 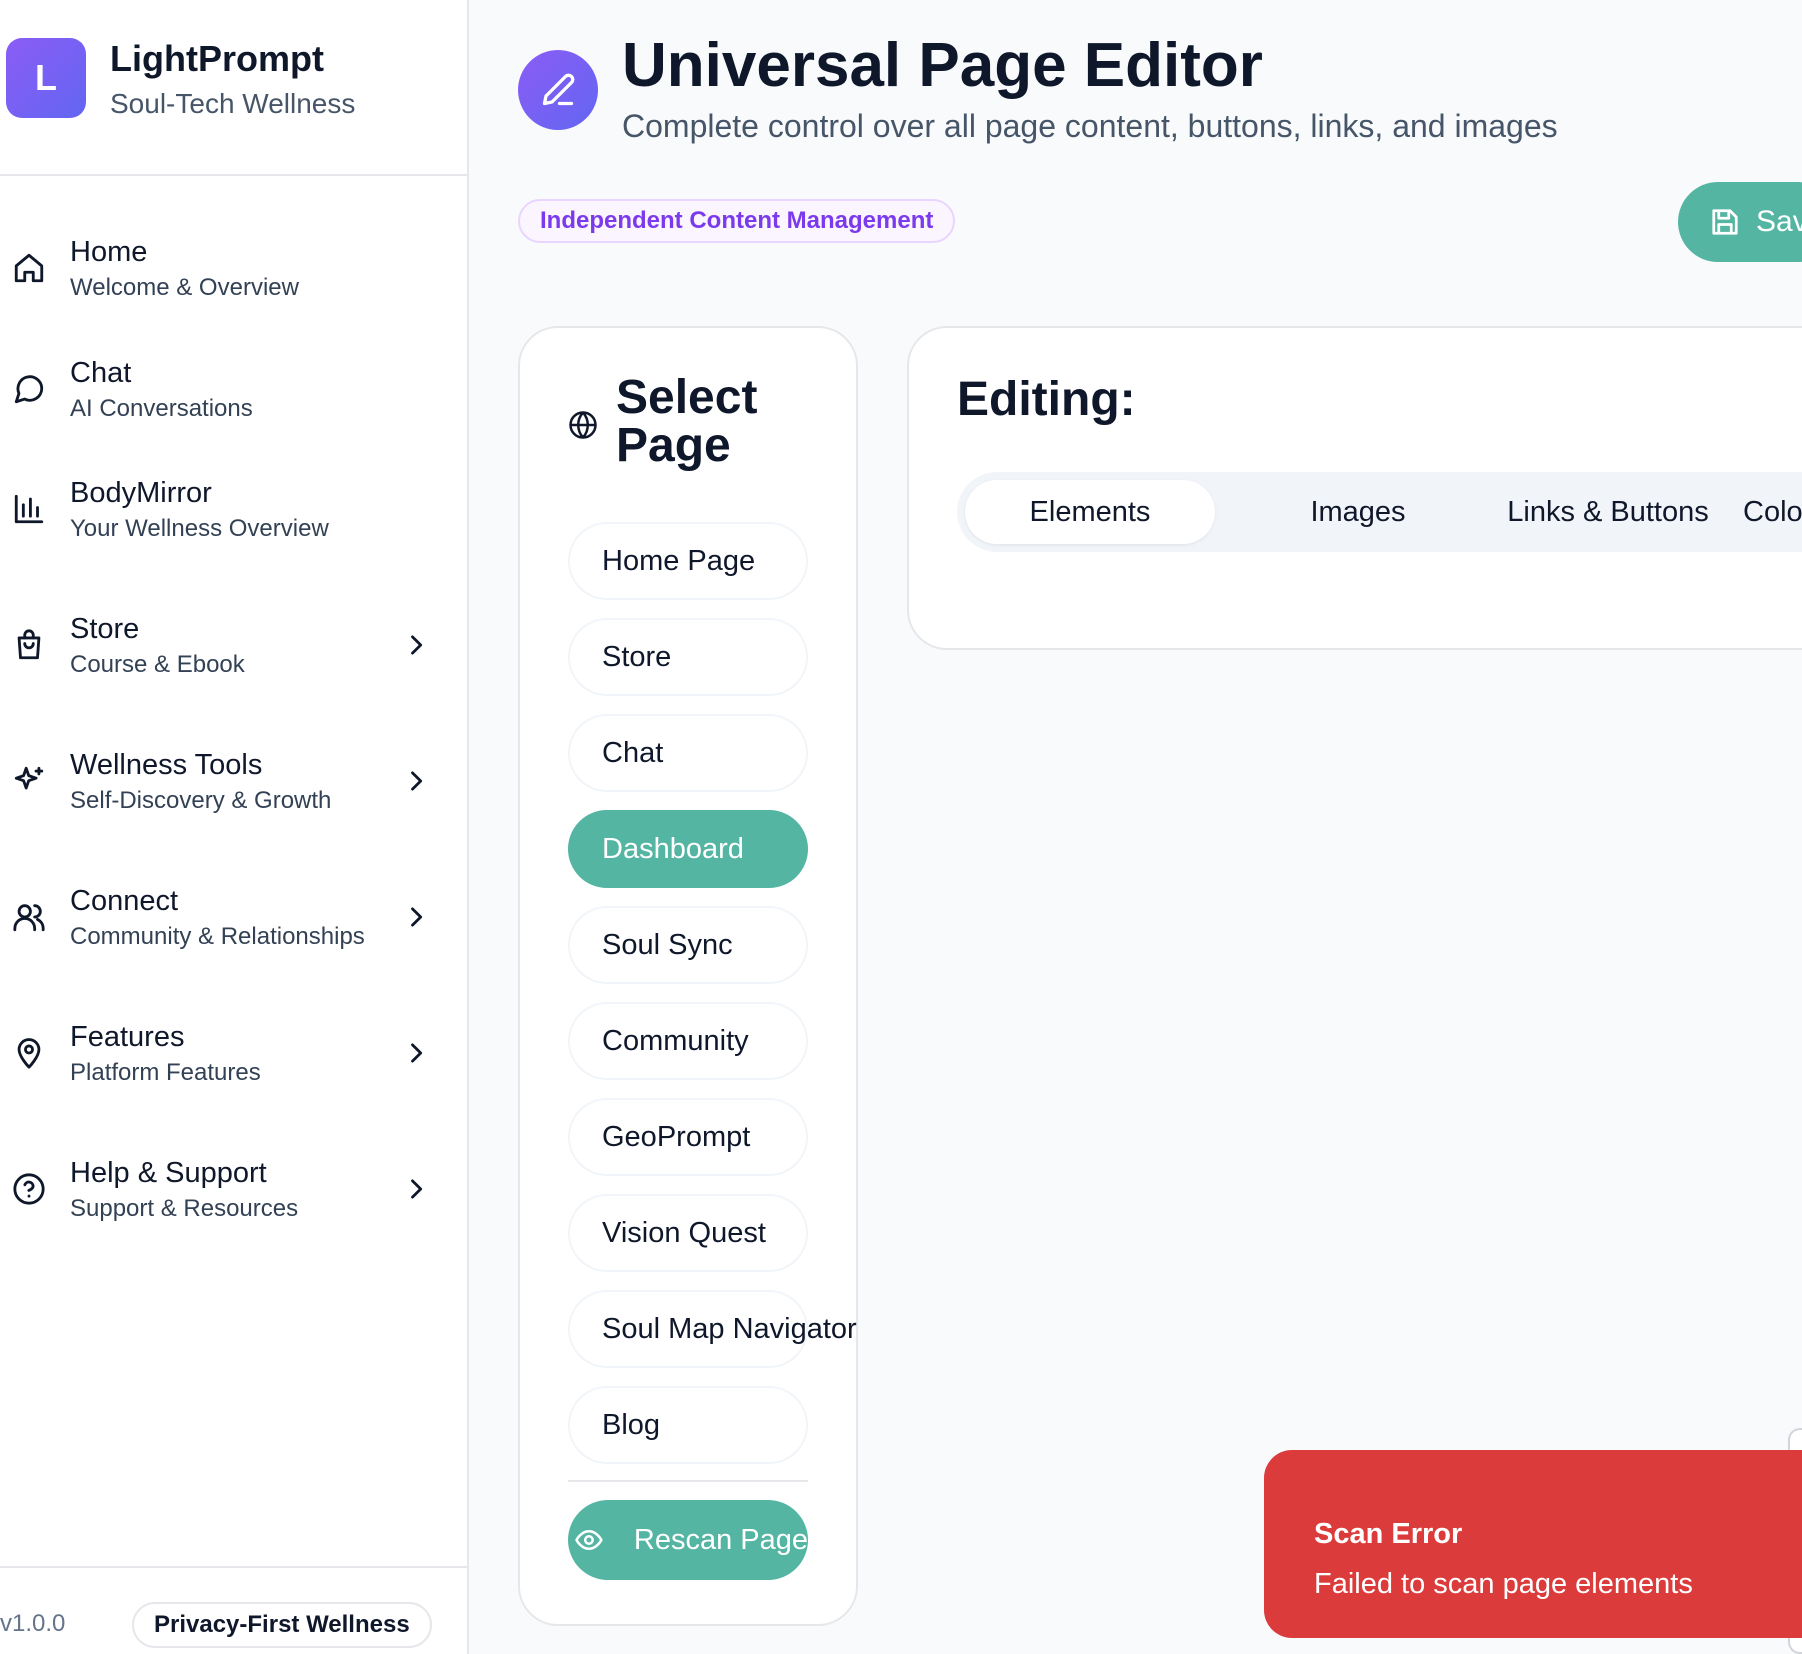 I want to click on sidebar-item-subtitle: Support & Resources, so click(x=184, y=1208).